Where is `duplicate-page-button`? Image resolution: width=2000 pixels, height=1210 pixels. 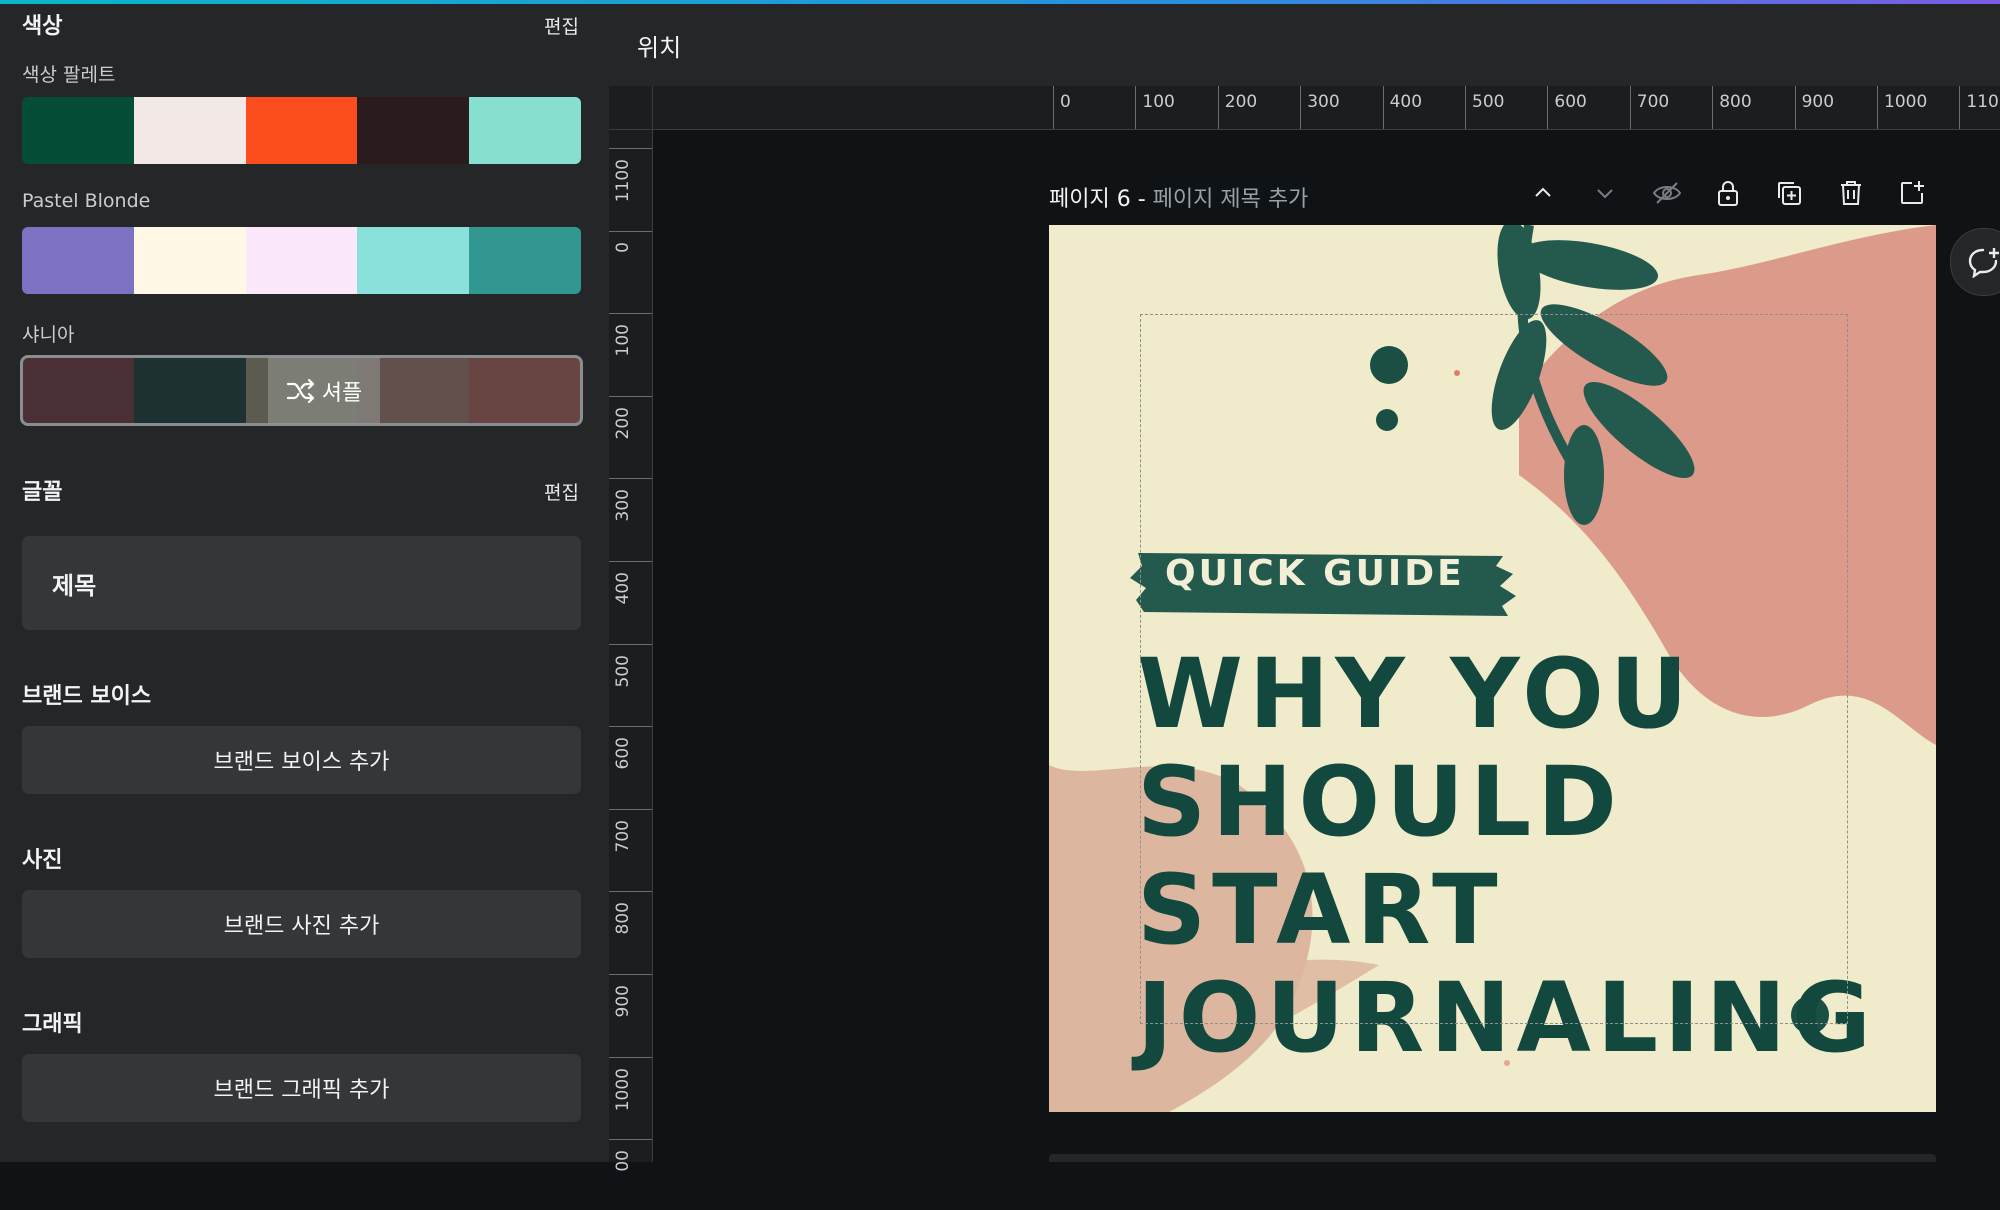
duplicate-page-button is located at coordinates (1789, 193).